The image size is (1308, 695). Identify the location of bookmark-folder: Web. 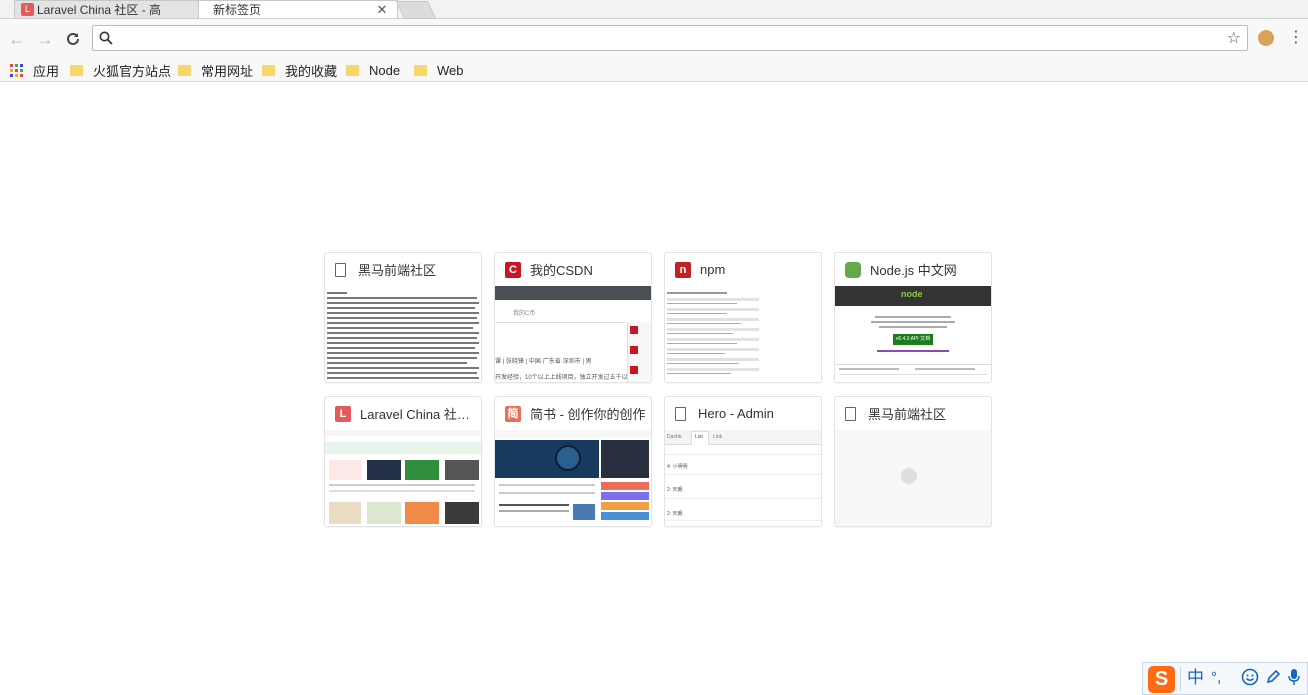
(439, 70).